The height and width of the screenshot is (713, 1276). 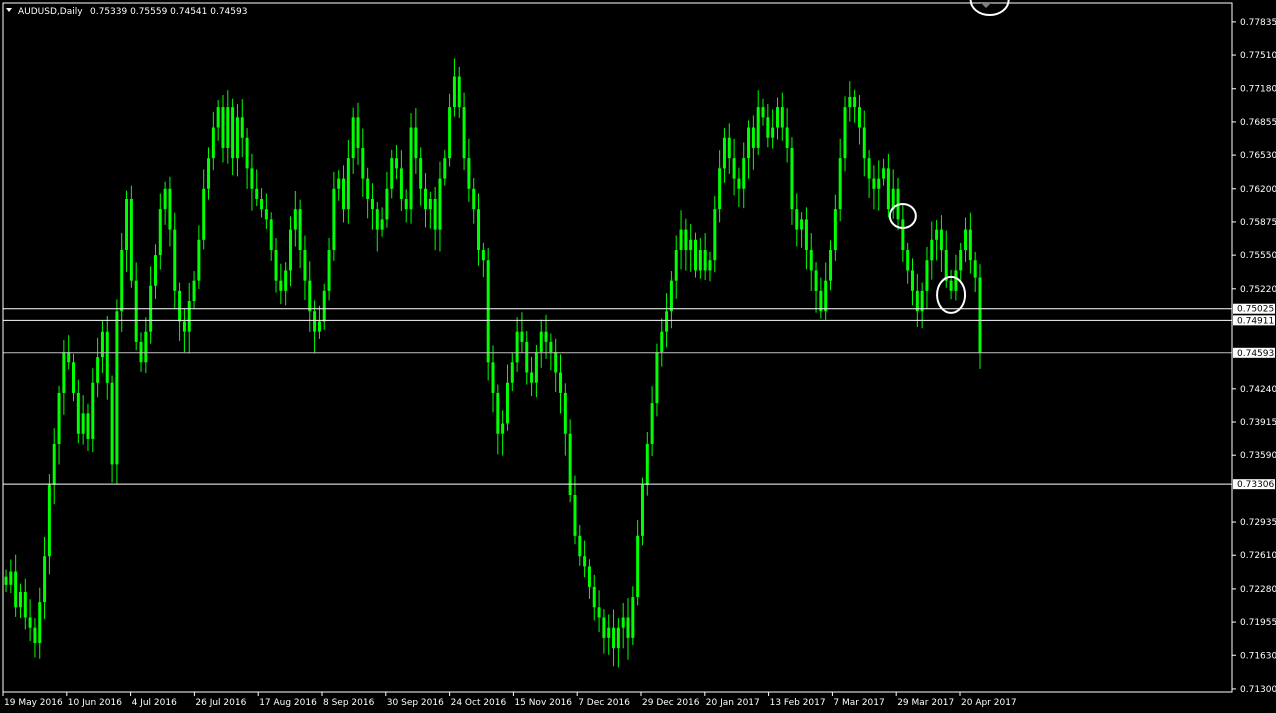 I want to click on x-tick-label: 7 Mar 2017, so click(x=858, y=703).